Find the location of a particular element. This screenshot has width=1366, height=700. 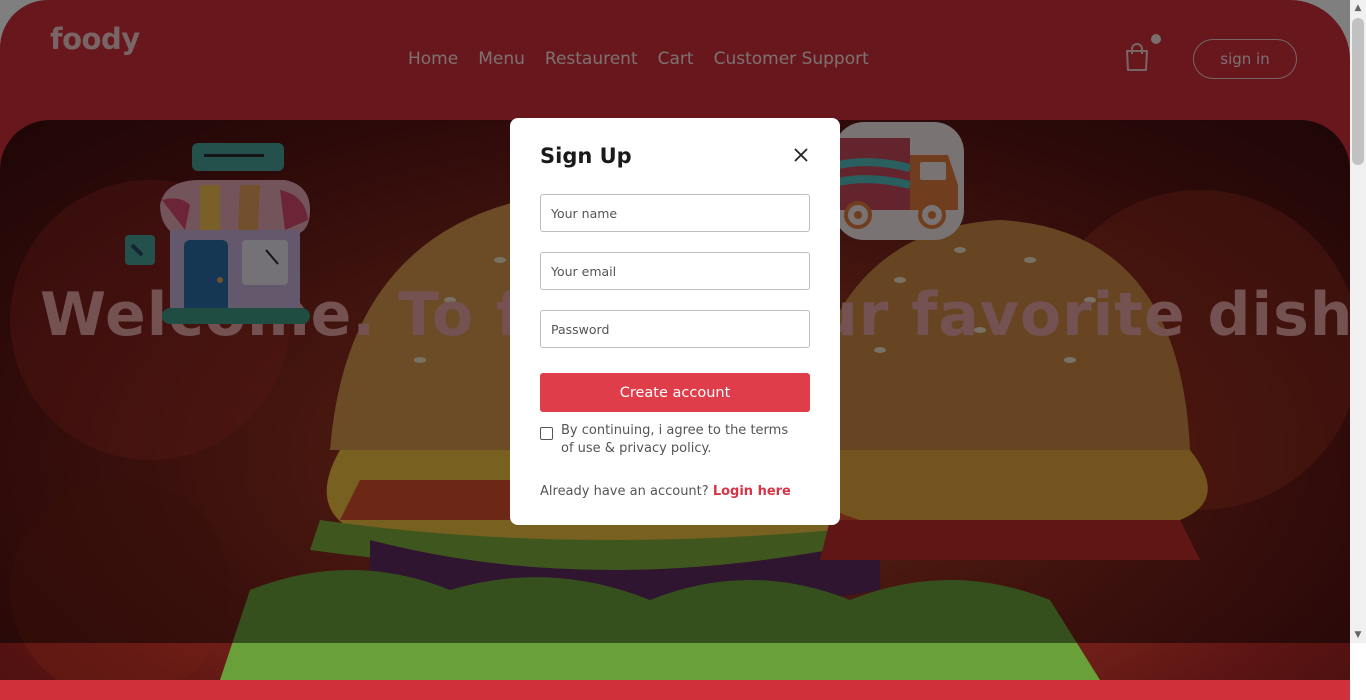

scroll-down-icon: ▼ is located at coordinates (1358, 635).